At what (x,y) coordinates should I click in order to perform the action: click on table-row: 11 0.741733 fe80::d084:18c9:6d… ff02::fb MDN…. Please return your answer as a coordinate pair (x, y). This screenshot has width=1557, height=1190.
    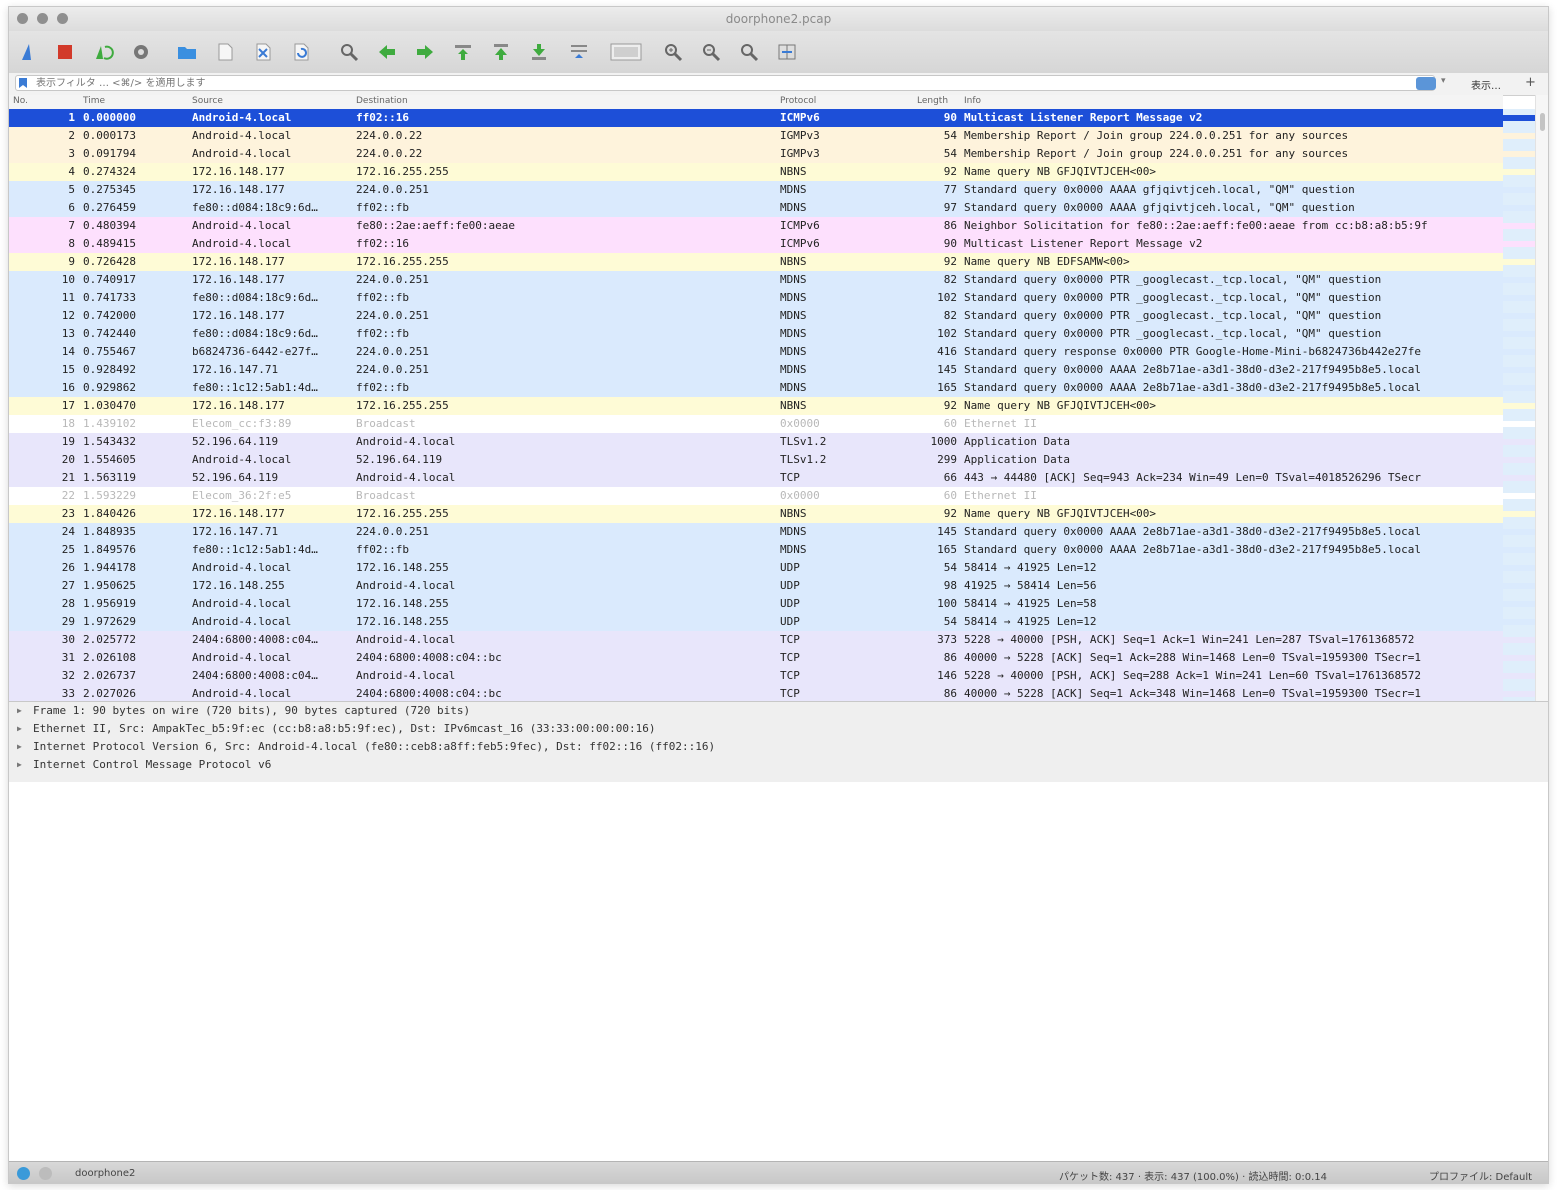
    Looking at the image, I should click on (756, 298).